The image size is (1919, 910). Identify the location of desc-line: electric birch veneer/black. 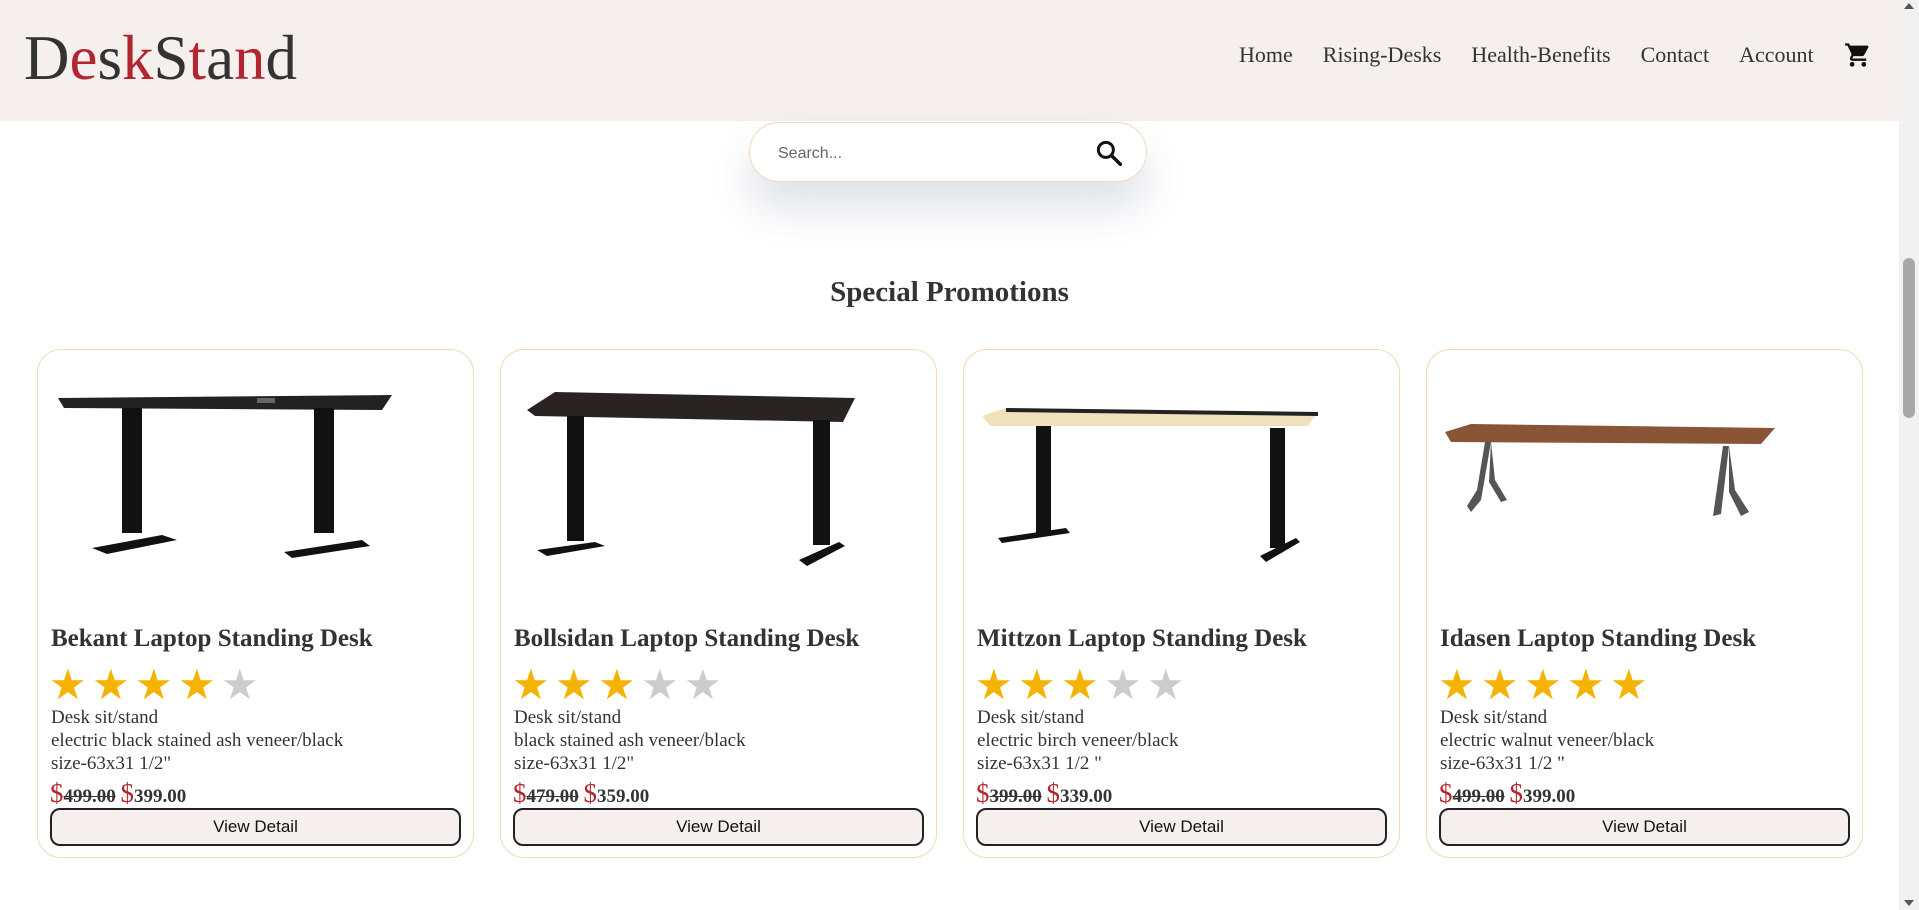
(1078, 740).